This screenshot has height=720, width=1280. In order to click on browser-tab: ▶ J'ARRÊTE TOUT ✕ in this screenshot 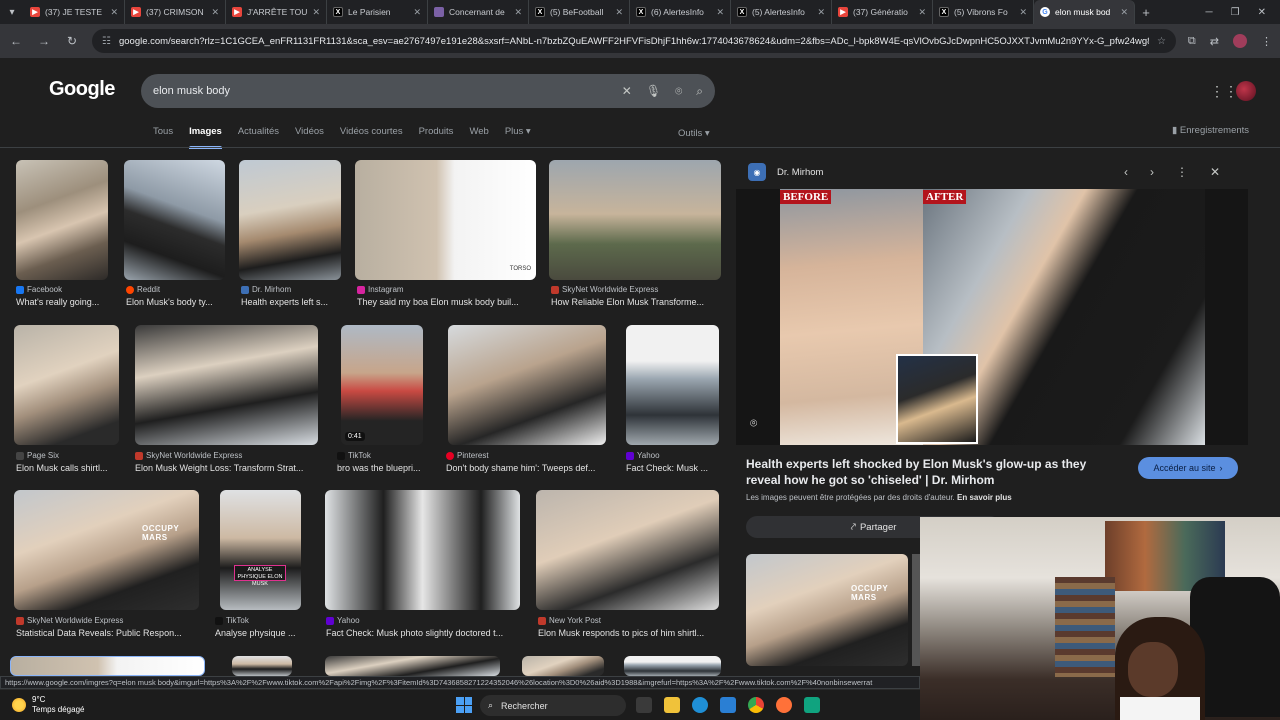, I will do `click(276, 12)`.